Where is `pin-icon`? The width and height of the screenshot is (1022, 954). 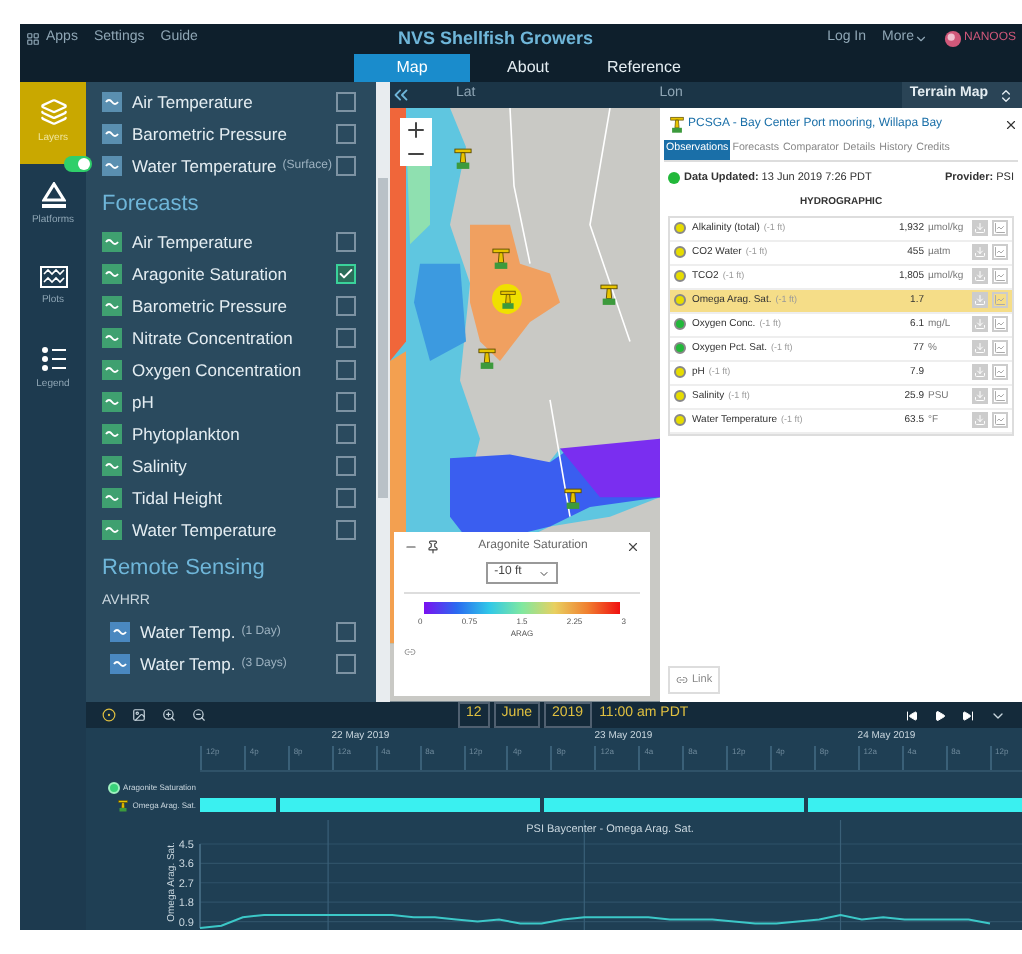 pin-icon is located at coordinates (433, 547).